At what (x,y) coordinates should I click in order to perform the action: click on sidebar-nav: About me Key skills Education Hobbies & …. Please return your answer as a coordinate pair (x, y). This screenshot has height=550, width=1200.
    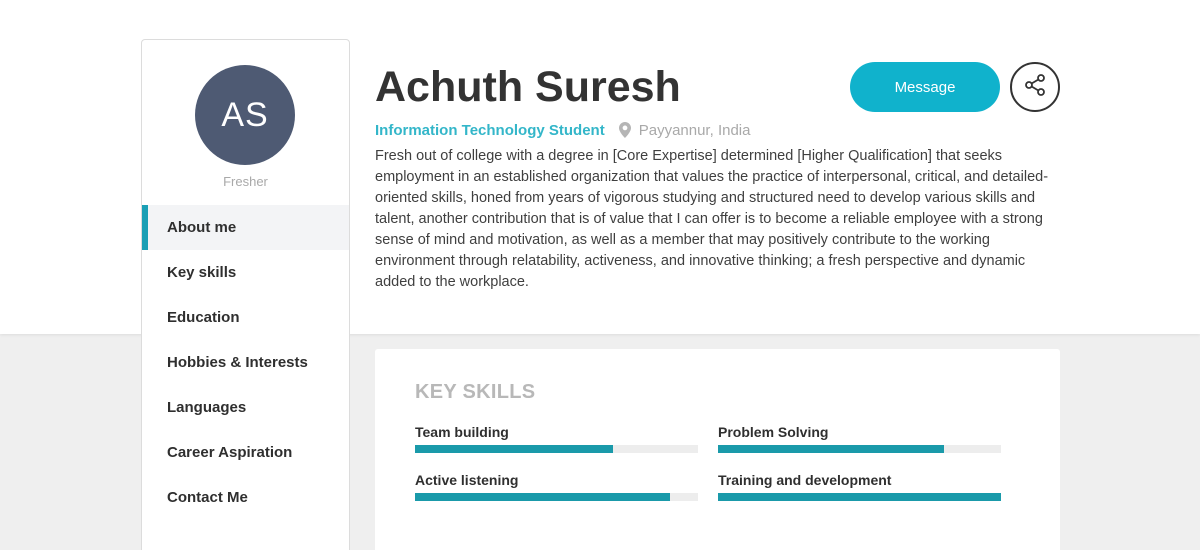
    Looking at the image, I should click on (245, 362).